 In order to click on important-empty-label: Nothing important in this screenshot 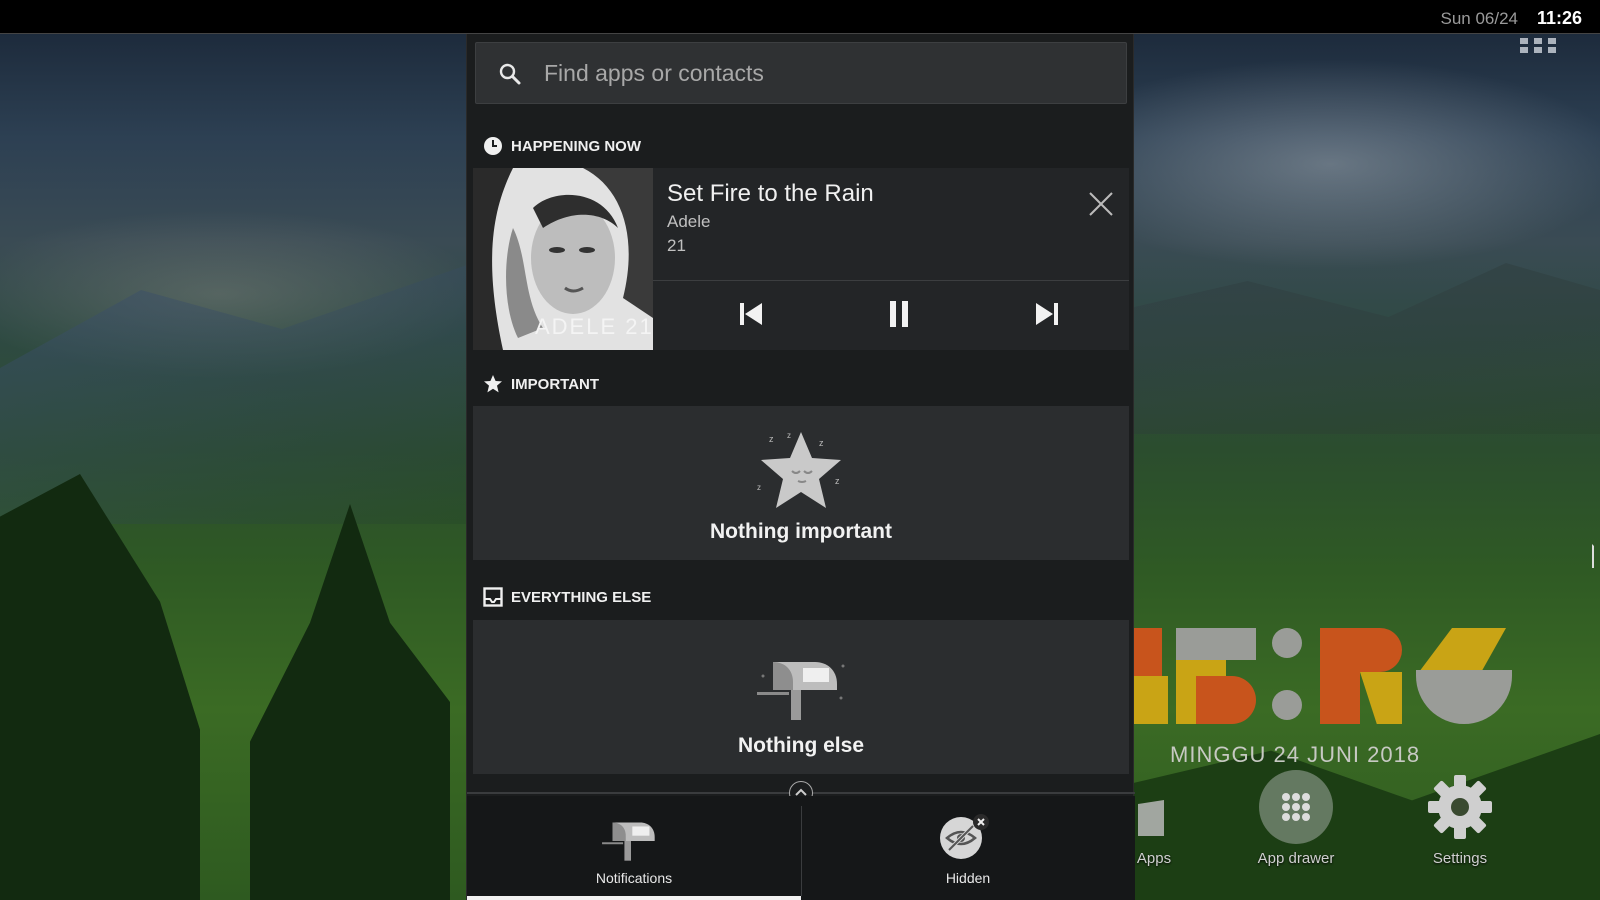, I will do `click(801, 531)`.